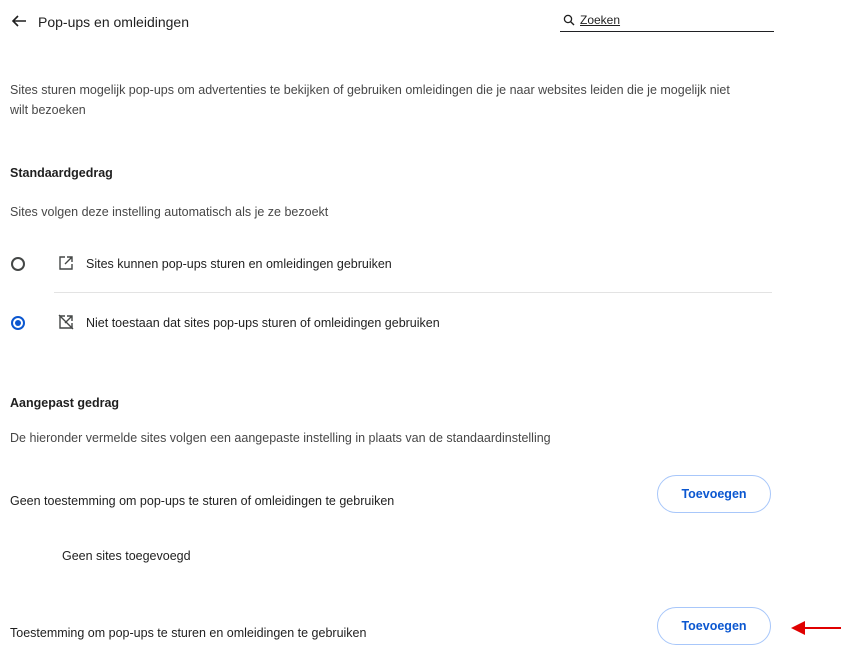 The image size is (853, 645). I want to click on default-behavior-heading: Standaardgedrag, so click(61, 173).